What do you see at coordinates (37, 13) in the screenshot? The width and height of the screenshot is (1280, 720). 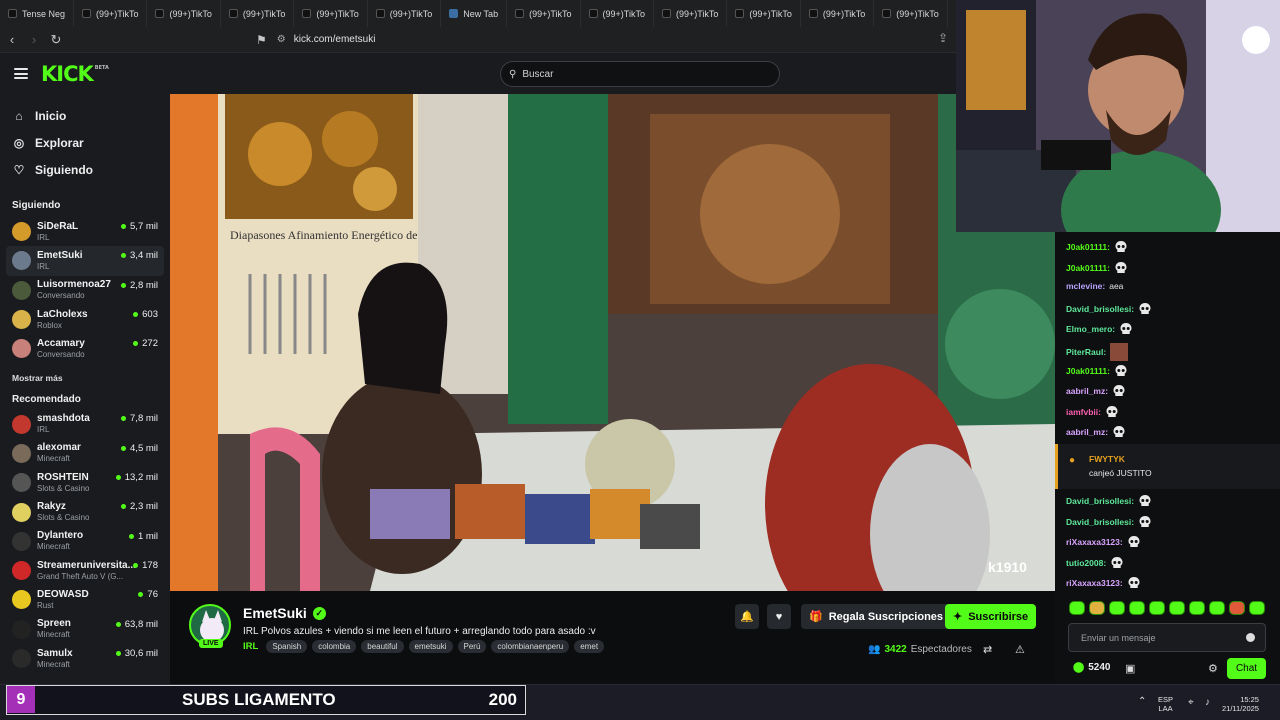 I see `browser-tab: Tense Neg` at bounding box center [37, 13].